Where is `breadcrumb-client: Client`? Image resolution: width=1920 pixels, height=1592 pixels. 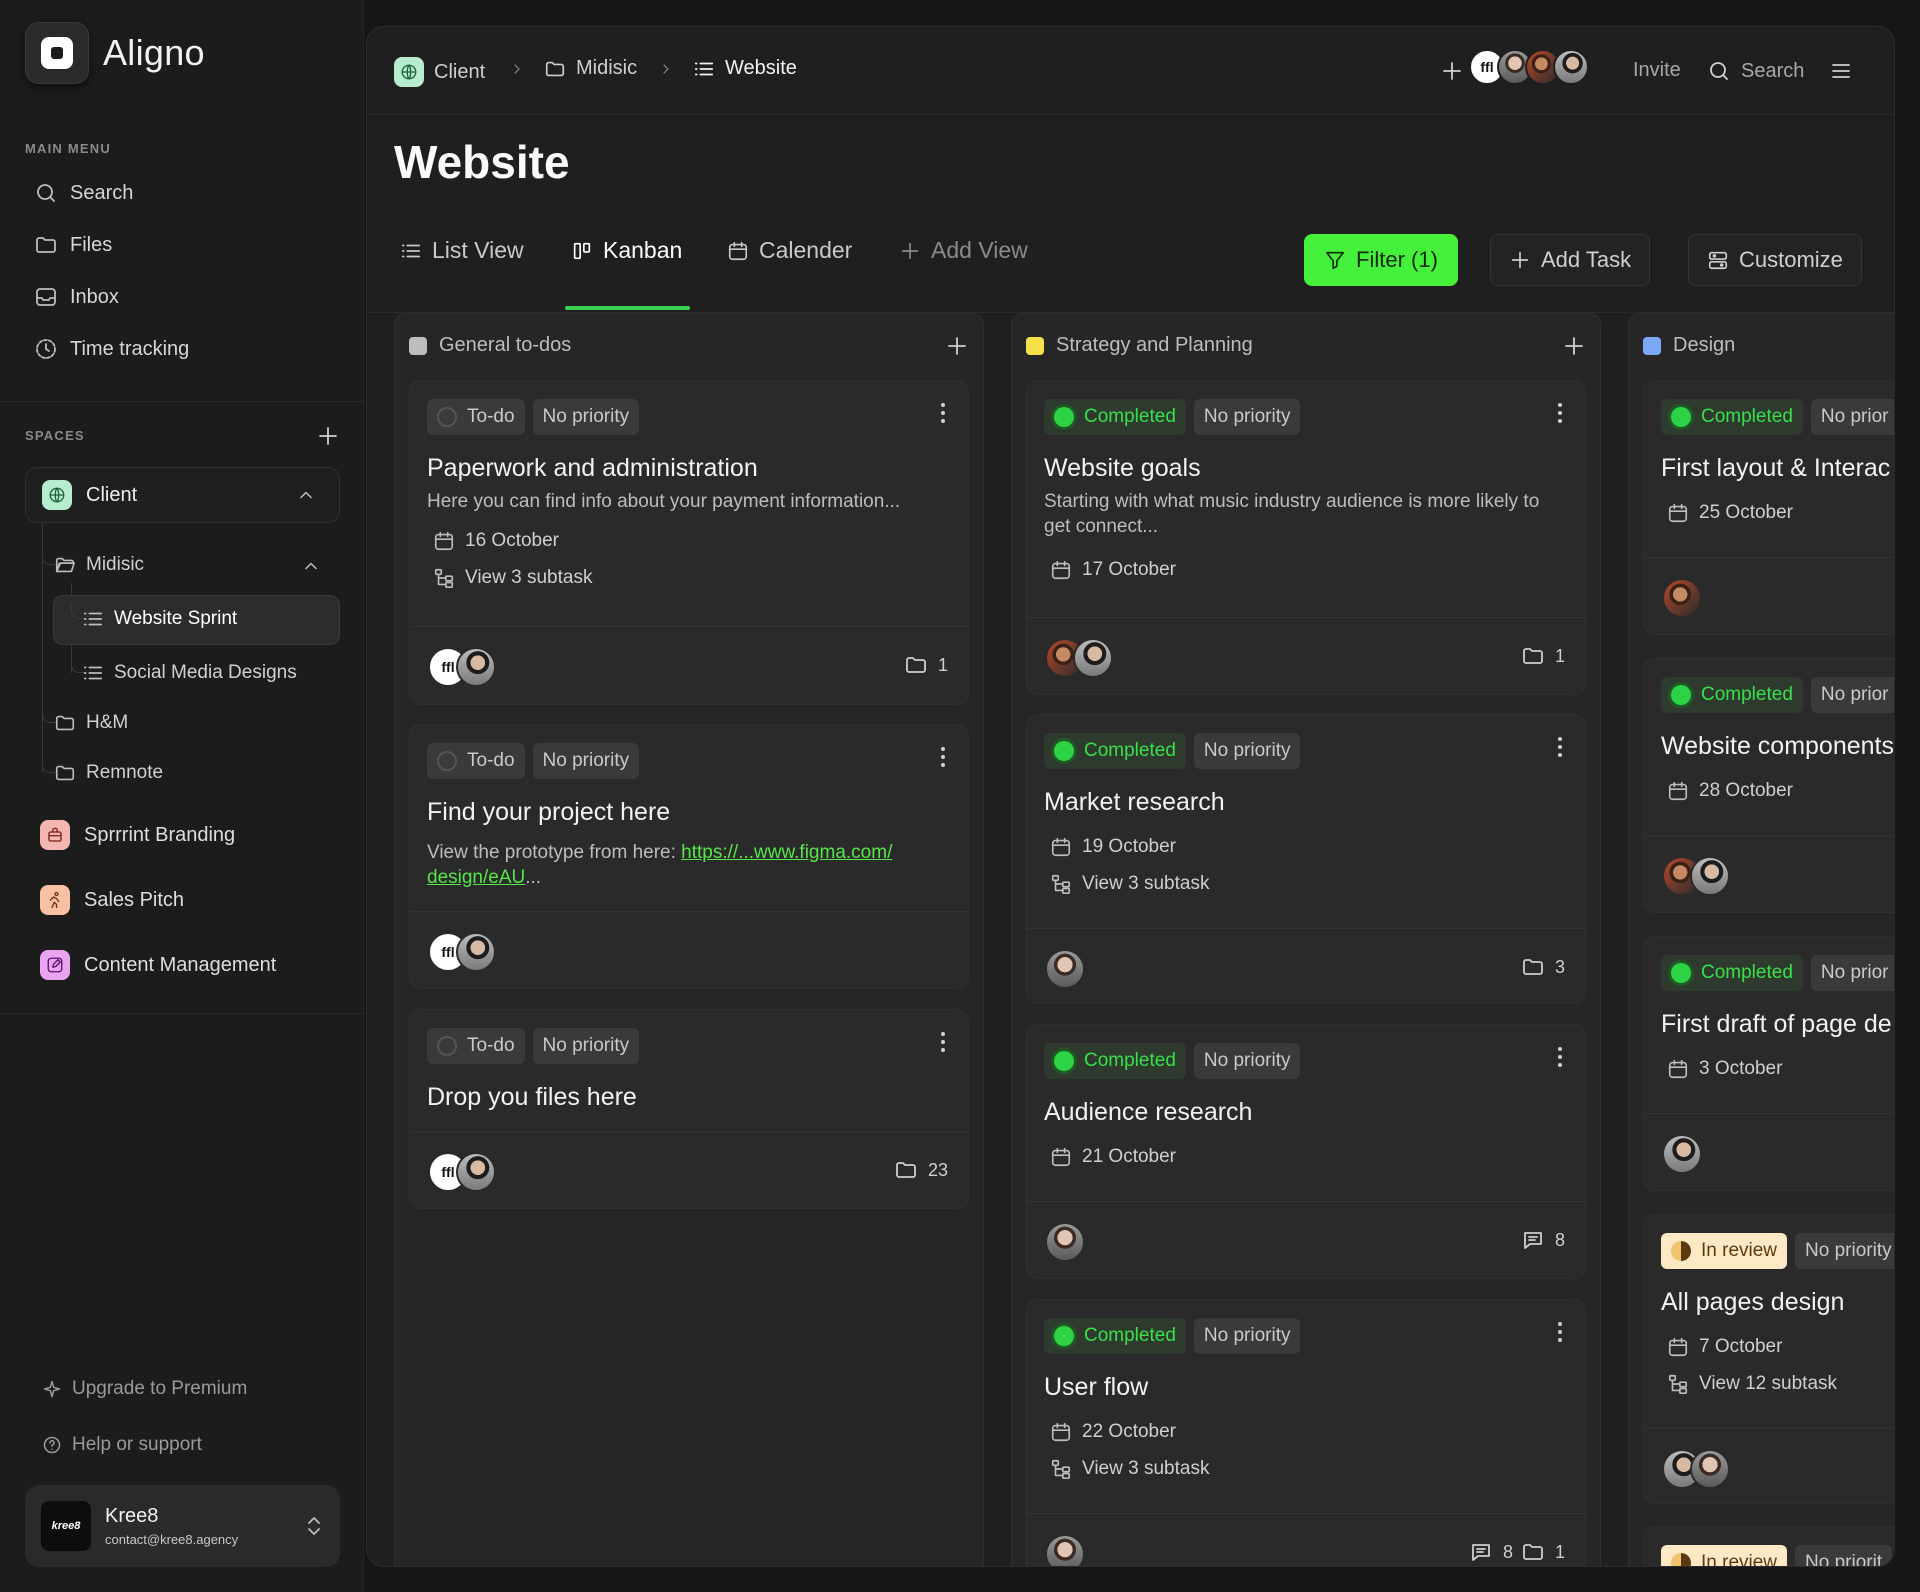 breadcrumb-client: Client is located at coordinates (439, 72).